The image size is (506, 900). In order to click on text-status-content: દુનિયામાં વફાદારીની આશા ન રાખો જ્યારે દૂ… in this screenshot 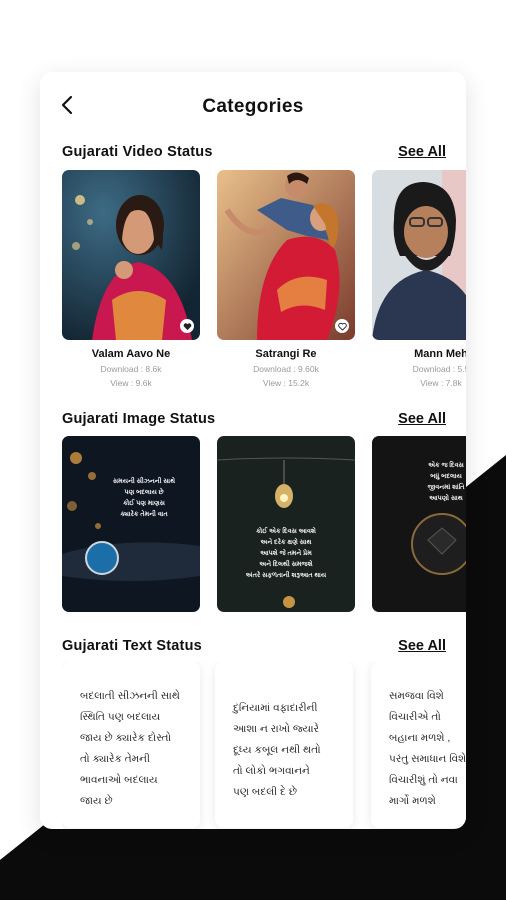, I will do `click(277, 750)`.